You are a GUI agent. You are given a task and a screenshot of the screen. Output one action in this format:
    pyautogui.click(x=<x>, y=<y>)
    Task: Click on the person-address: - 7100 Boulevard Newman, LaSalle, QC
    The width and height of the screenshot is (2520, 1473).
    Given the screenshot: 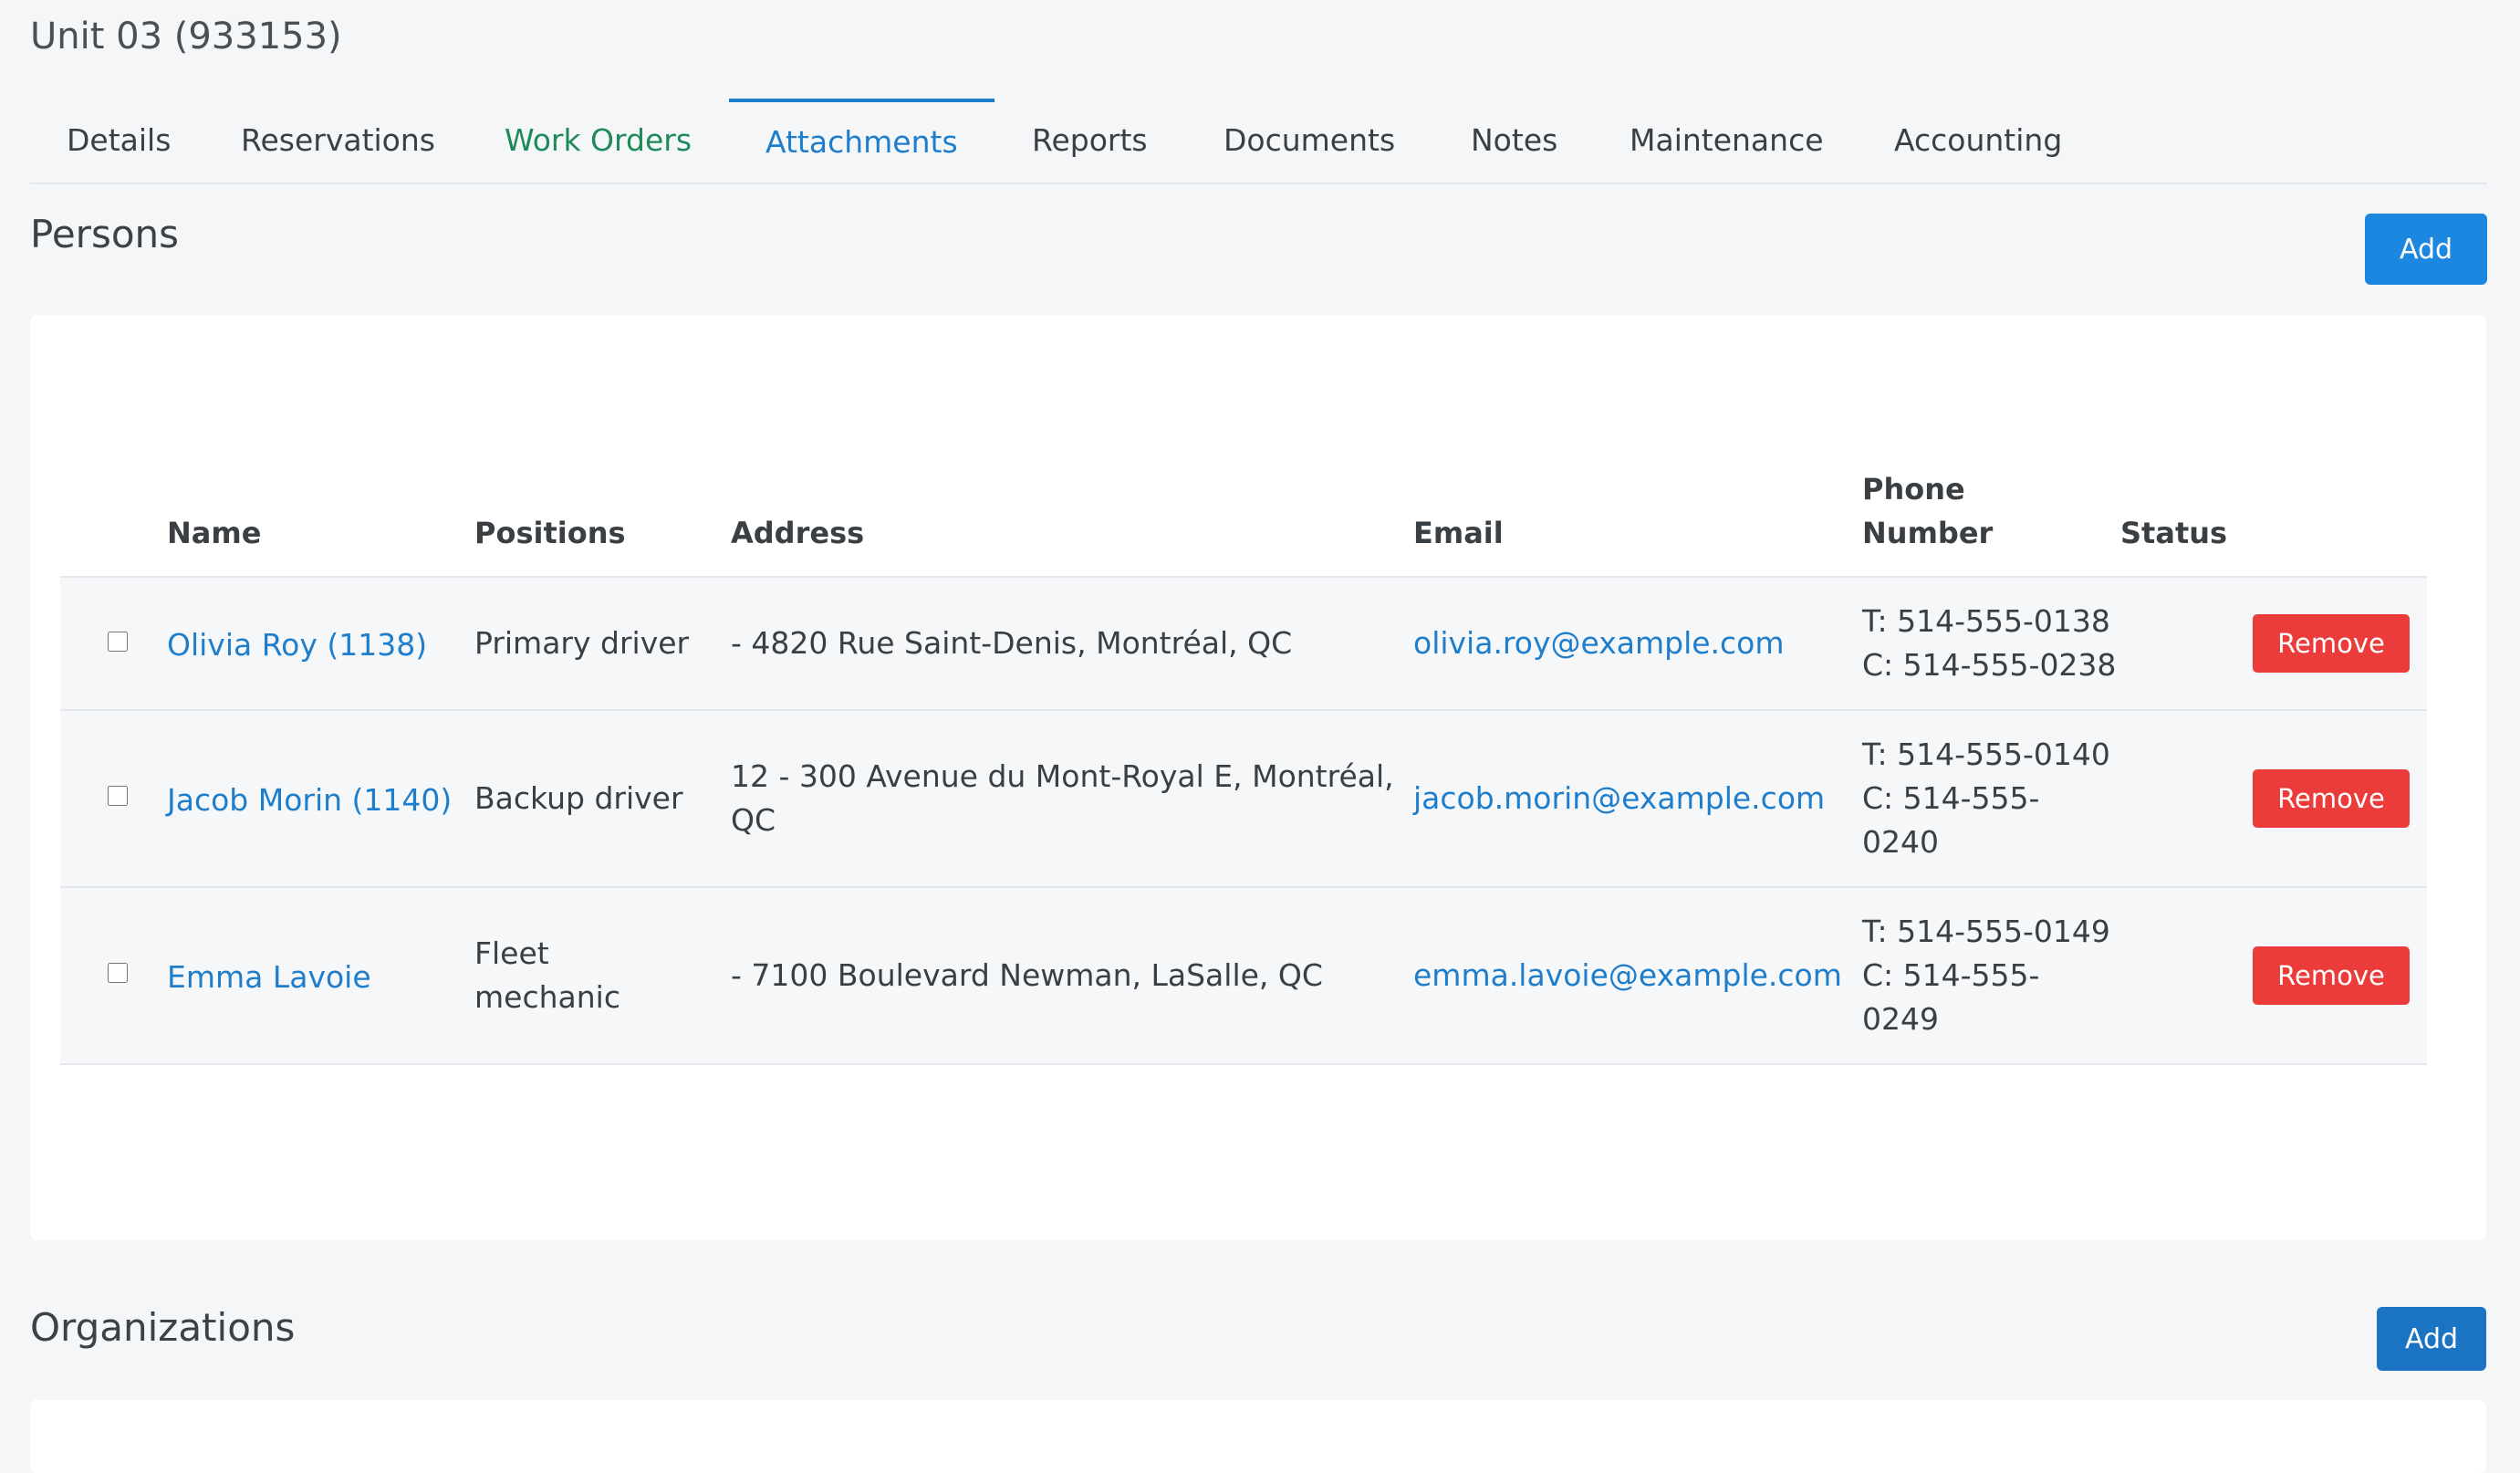 What is the action you would take?
    pyautogui.click(x=1027, y=976)
    